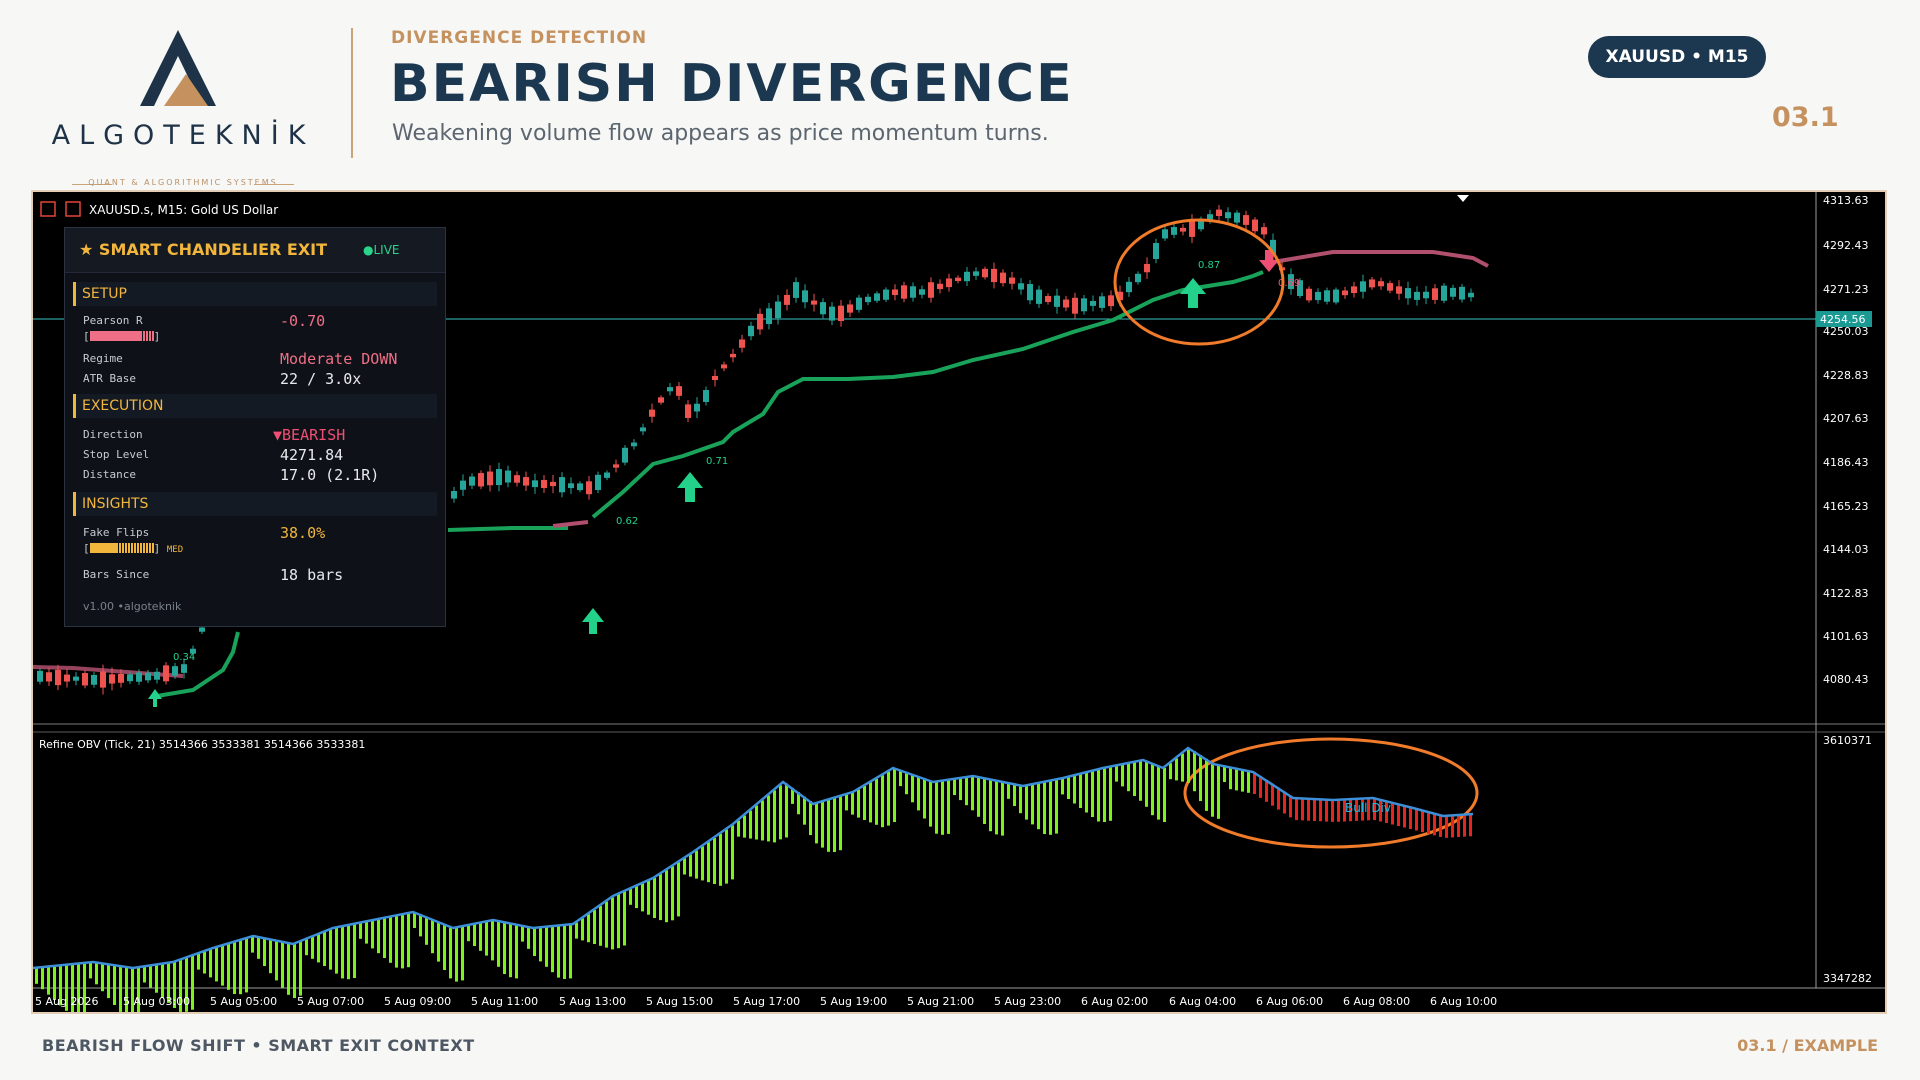  What do you see at coordinates (312, 455) in the screenshot?
I see `stop-level-value: 4271.84` at bounding box center [312, 455].